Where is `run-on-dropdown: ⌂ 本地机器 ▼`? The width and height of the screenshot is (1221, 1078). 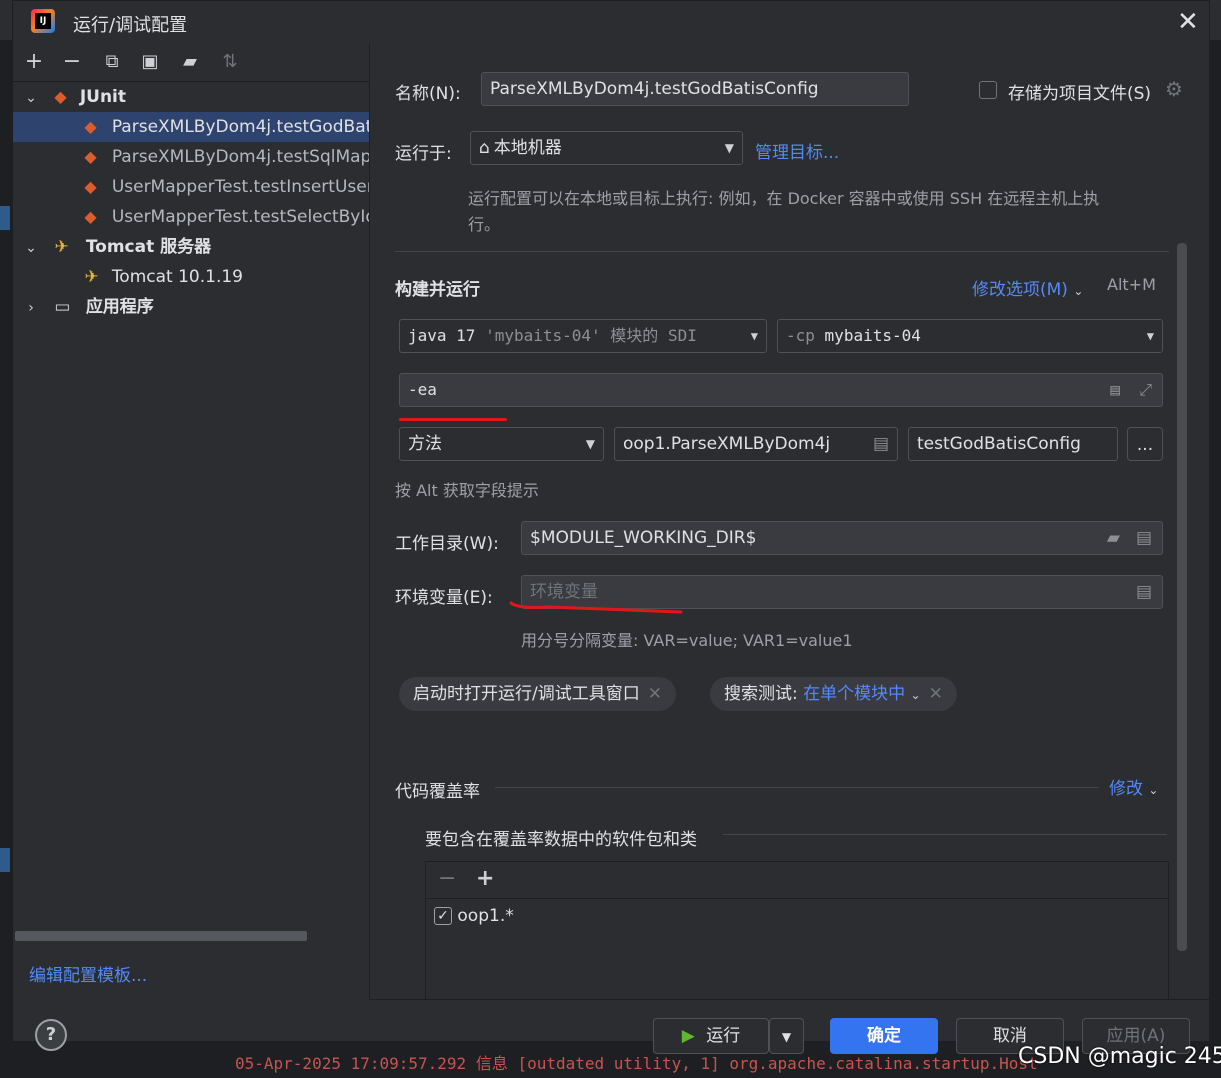
run-on-dropdown: ⌂ 本地机器 ▼ is located at coordinates (606, 148).